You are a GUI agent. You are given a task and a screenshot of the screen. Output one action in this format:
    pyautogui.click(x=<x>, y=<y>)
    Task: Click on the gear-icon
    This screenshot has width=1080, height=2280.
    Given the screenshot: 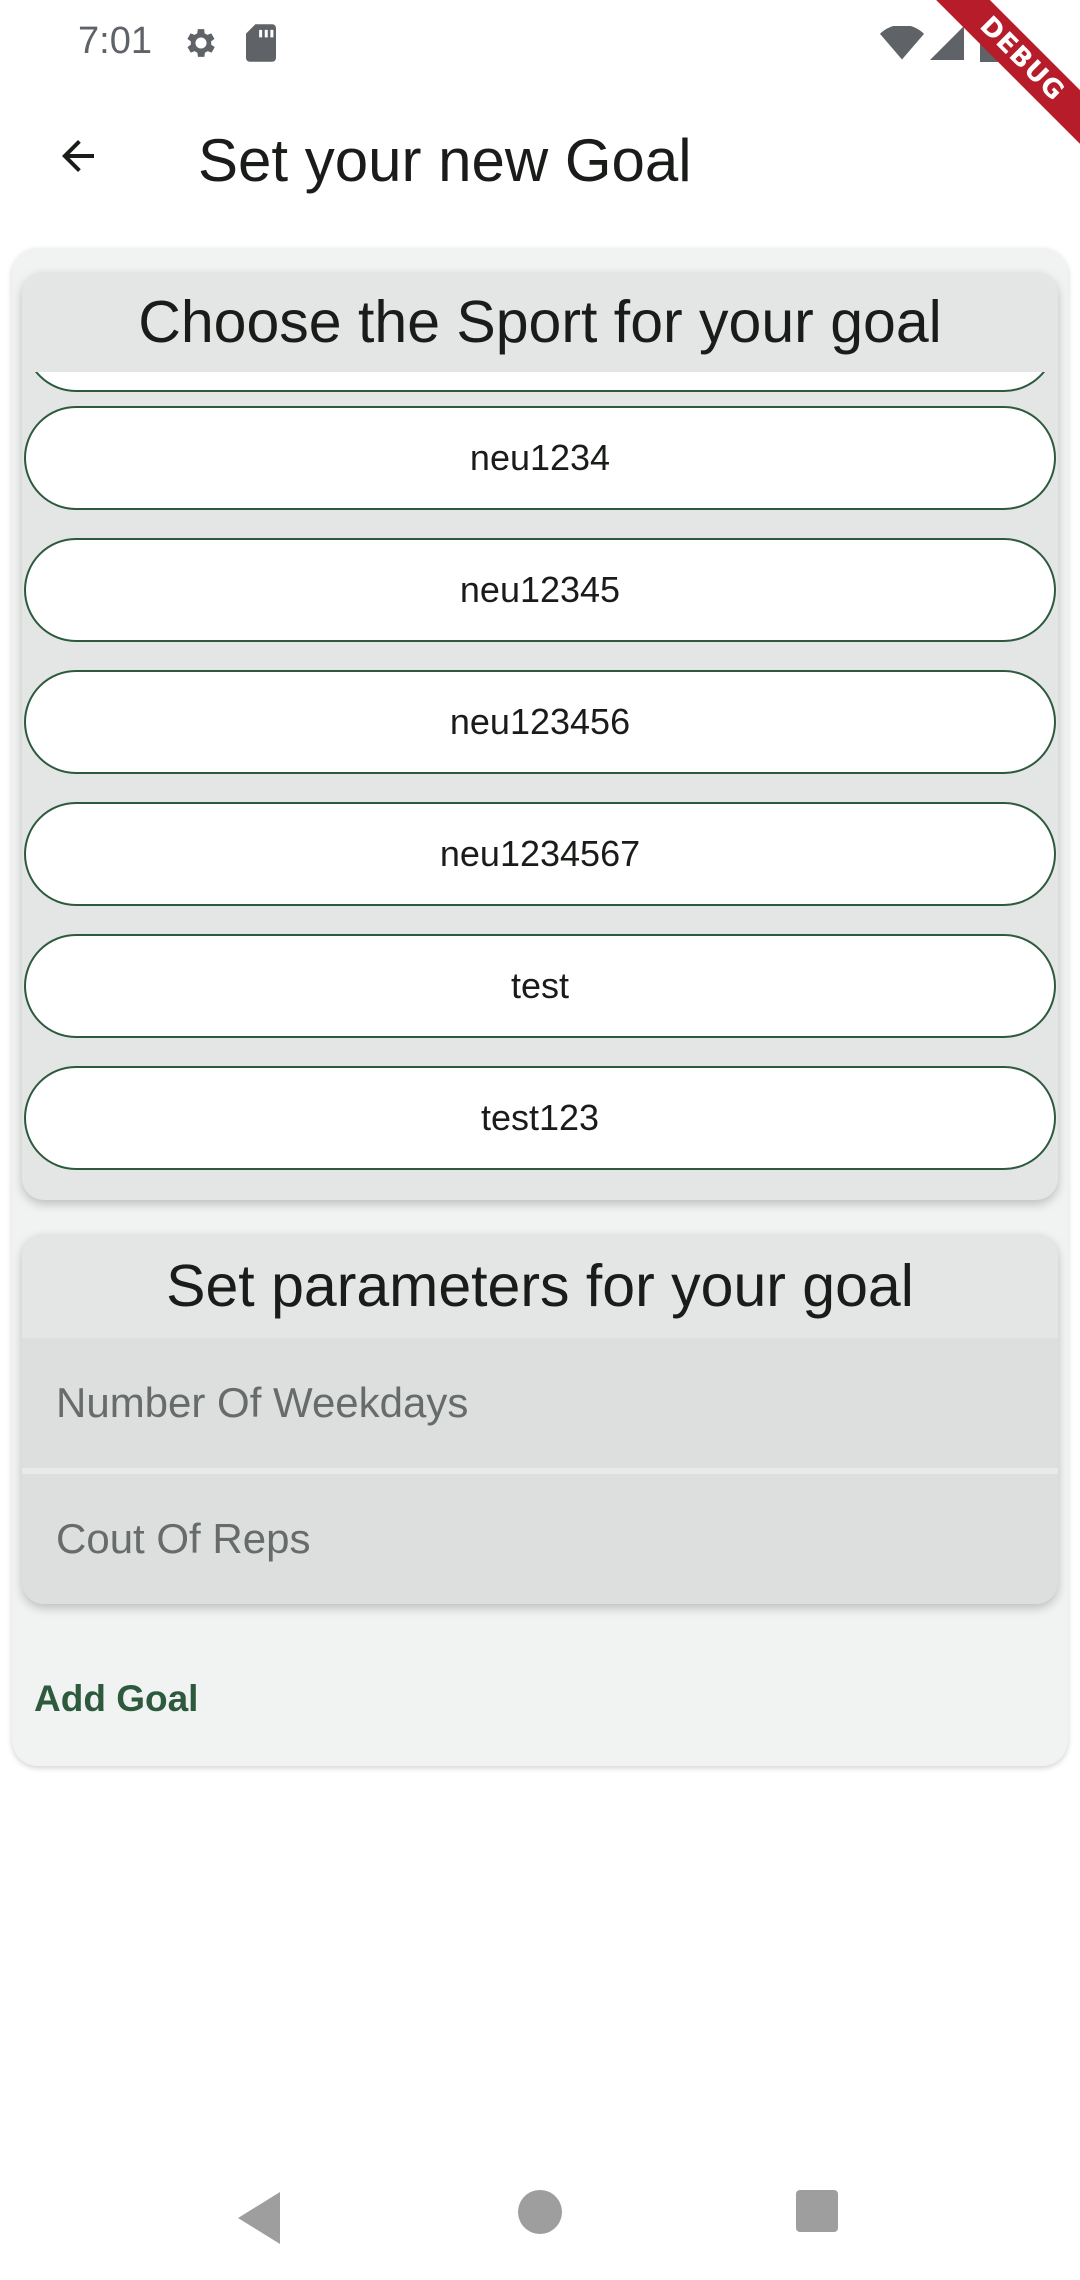 What is the action you would take?
    pyautogui.click(x=201, y=43)
    